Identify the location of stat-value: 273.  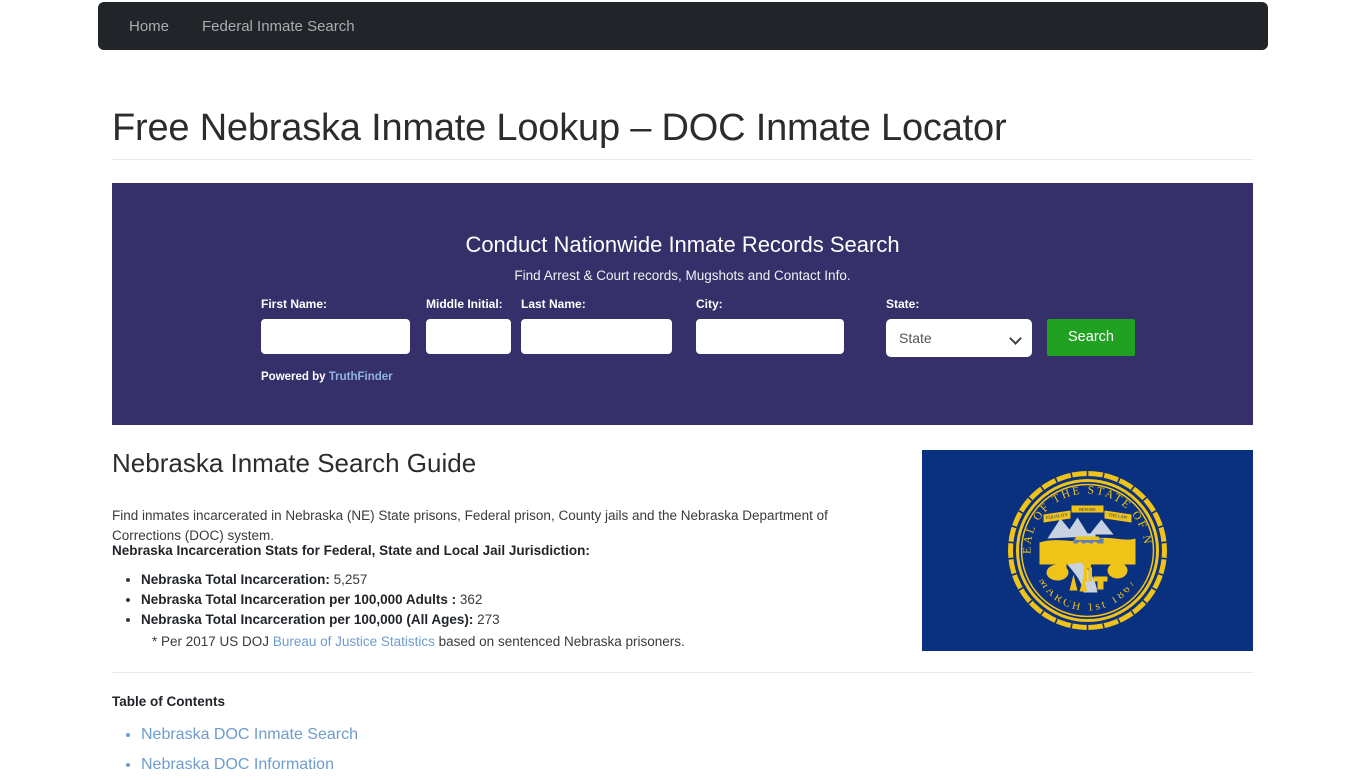
(488, 619).